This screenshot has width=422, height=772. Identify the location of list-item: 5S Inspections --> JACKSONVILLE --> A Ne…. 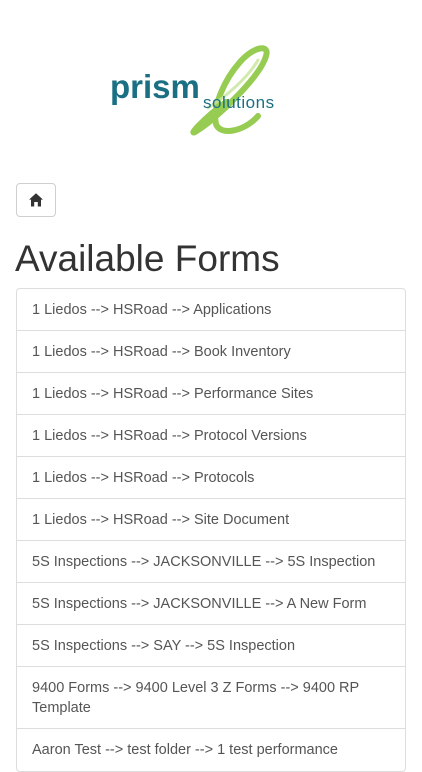
(211, 604).